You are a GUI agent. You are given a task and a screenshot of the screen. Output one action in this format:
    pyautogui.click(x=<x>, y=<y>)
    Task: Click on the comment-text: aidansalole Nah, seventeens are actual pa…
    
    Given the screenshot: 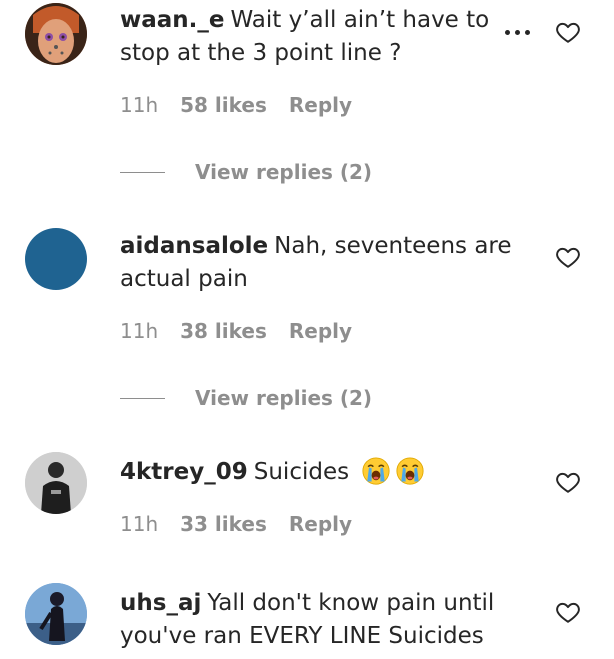 What is the action you would take?
    pyautogui.click(x=320, y=263)
    